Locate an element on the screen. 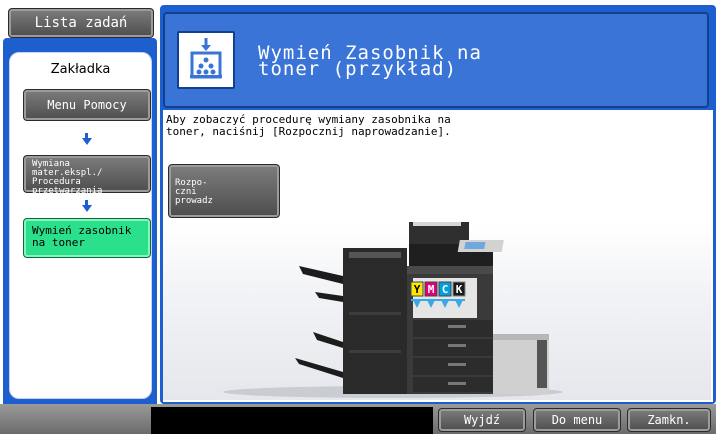 This screenshot has width=716, height=434. replace-toner-button: Wymień zasobnik na toner is located at coordinates (87, 238).